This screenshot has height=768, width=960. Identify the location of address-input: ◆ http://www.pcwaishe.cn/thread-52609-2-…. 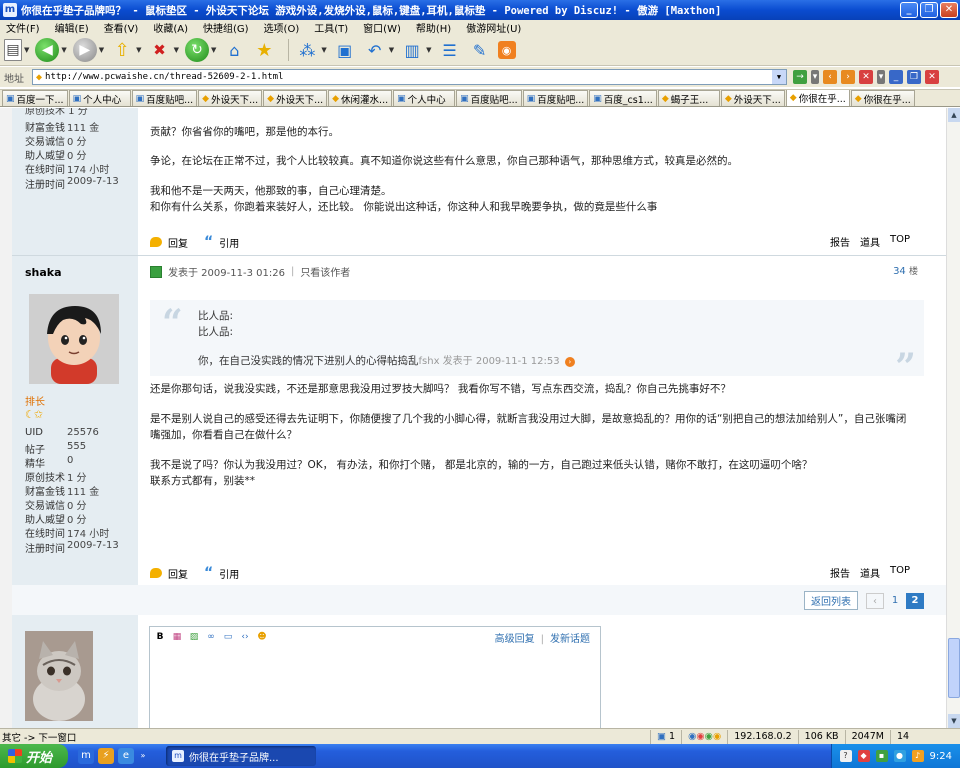
(409, 77).